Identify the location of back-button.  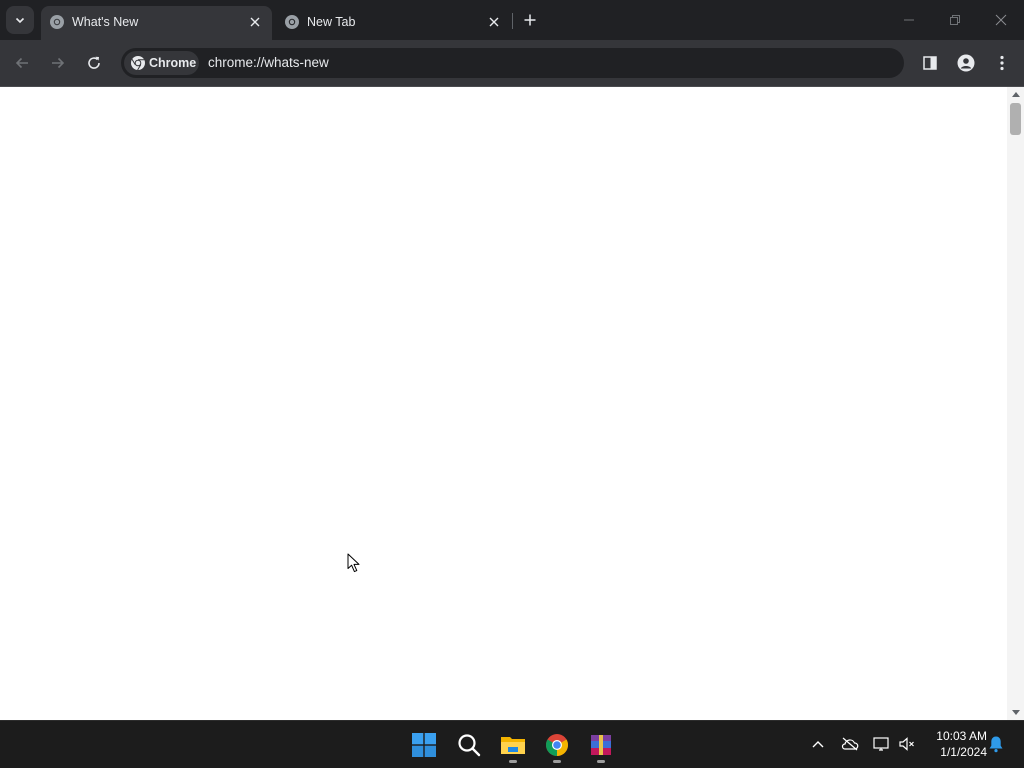
(22, 63).